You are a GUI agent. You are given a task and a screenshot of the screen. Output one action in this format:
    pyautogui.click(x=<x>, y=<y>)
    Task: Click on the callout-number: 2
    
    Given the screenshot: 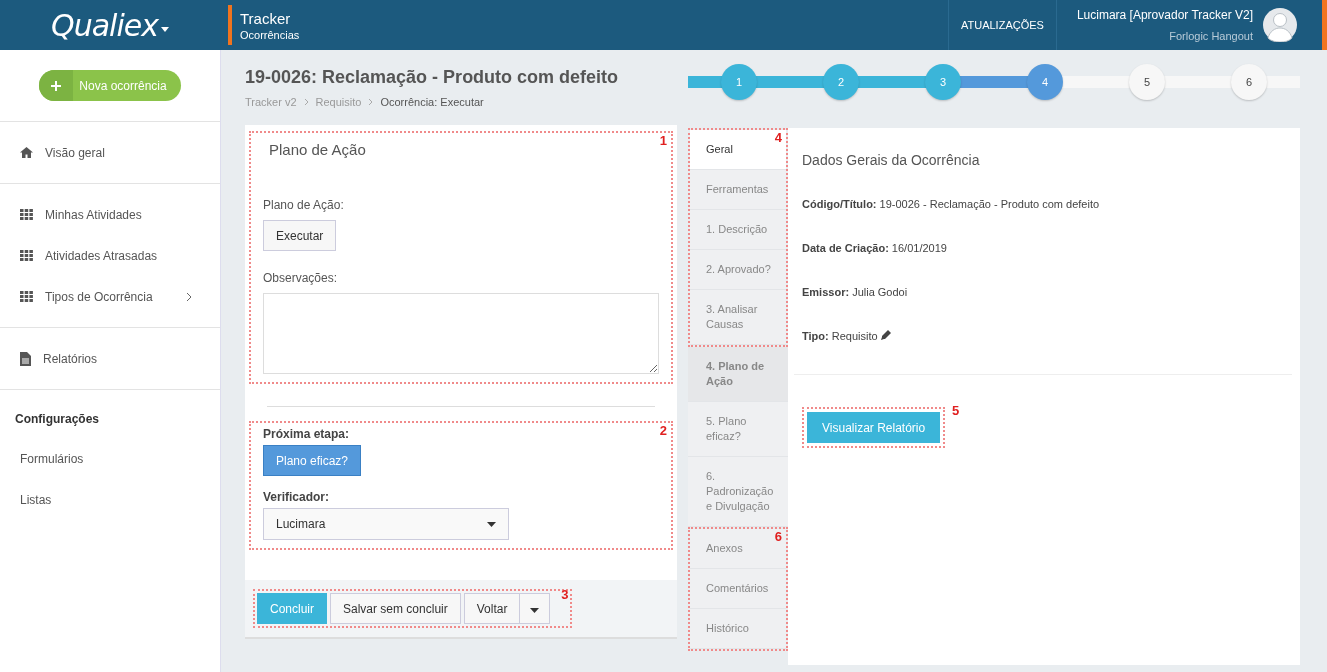 What is the action you would take?
    pyautogui.click(x=663, y=430)
    